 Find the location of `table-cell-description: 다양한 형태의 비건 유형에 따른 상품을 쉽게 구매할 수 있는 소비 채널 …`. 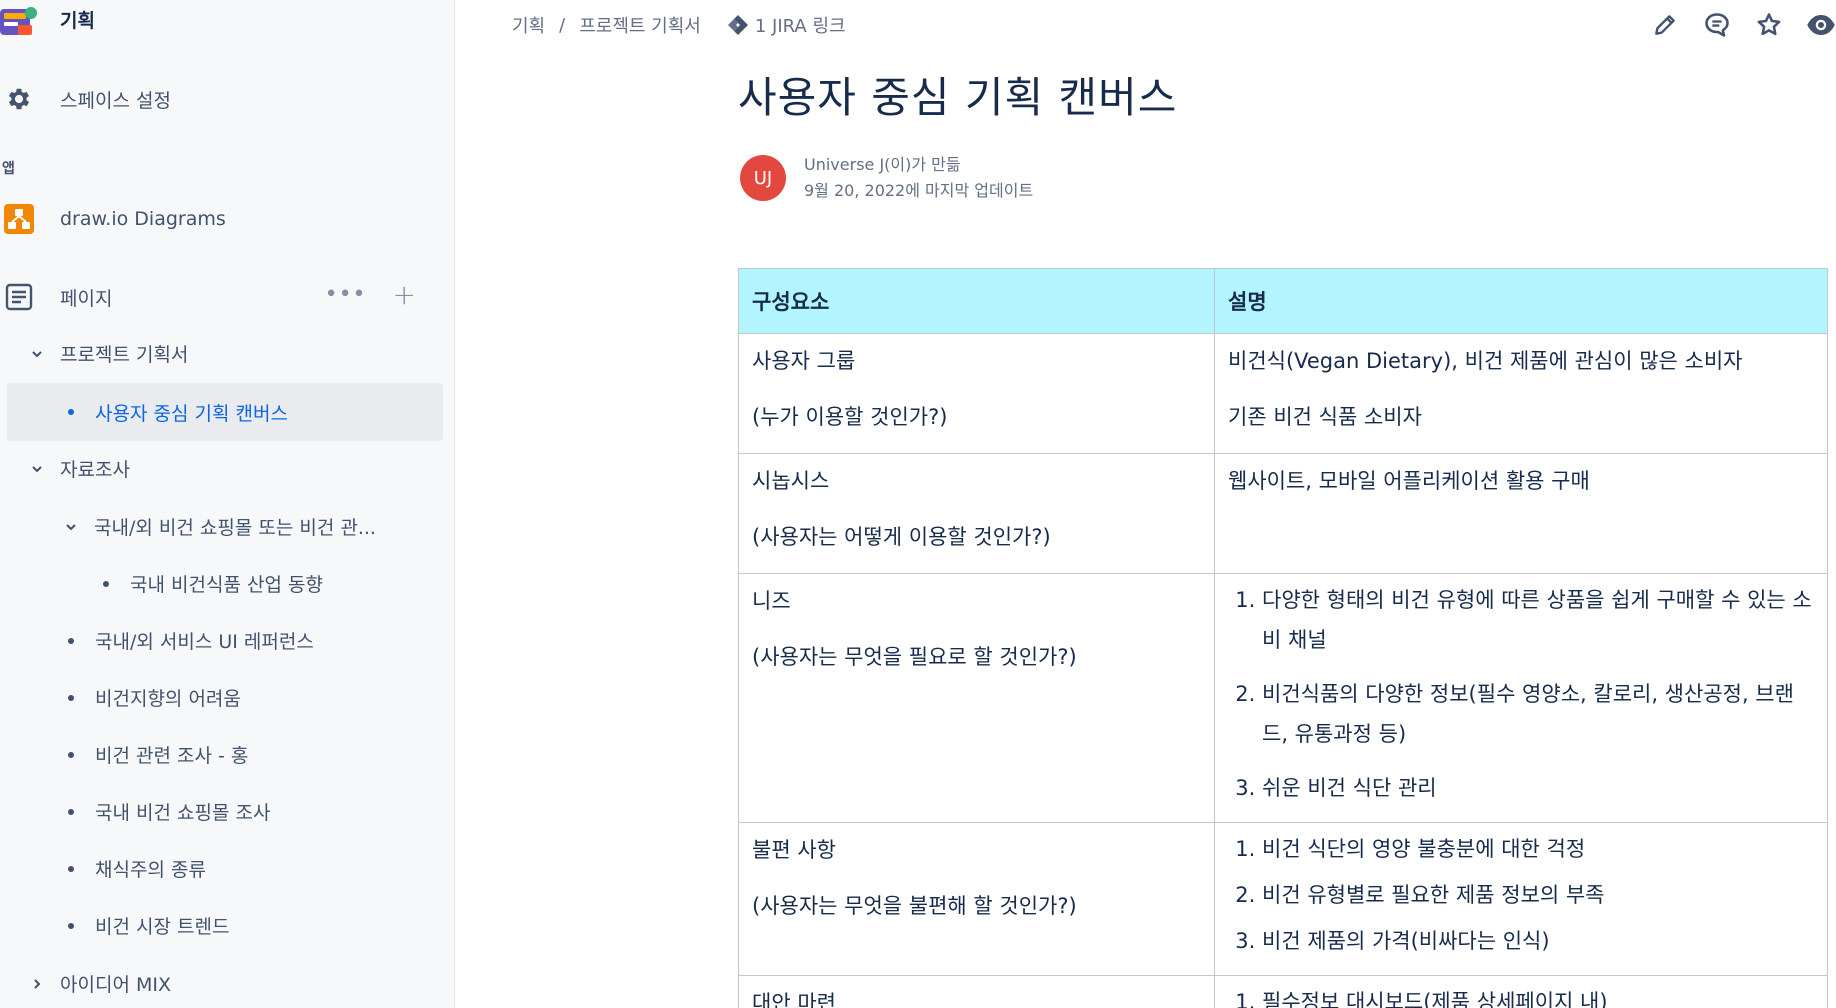

table-cell-description: 다양한 형태의 비건 유형에 따른 상품을 쉽게 구매할 수 있는 소비 채널 … is located at coordinates (1521, 698).